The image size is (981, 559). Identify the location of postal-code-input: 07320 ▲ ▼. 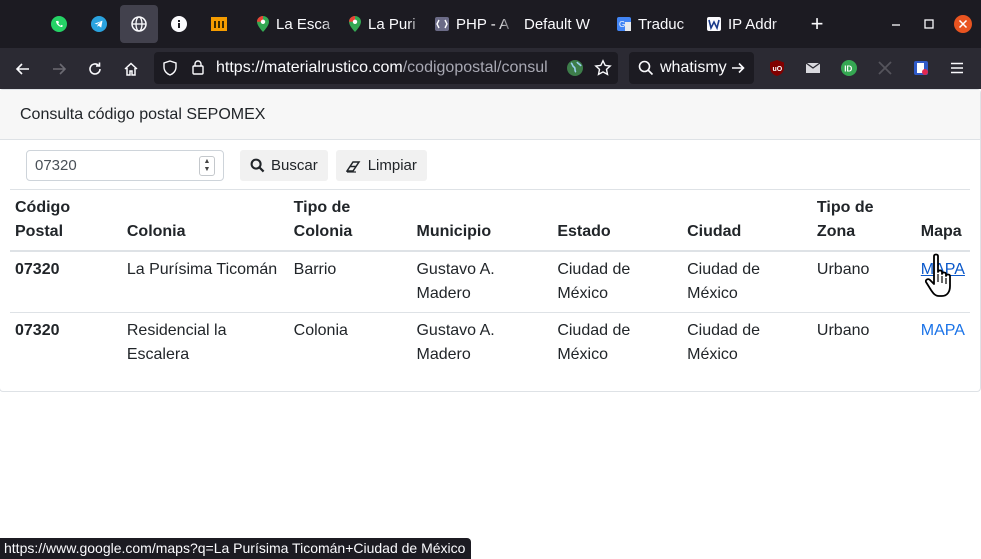
(125, 165).